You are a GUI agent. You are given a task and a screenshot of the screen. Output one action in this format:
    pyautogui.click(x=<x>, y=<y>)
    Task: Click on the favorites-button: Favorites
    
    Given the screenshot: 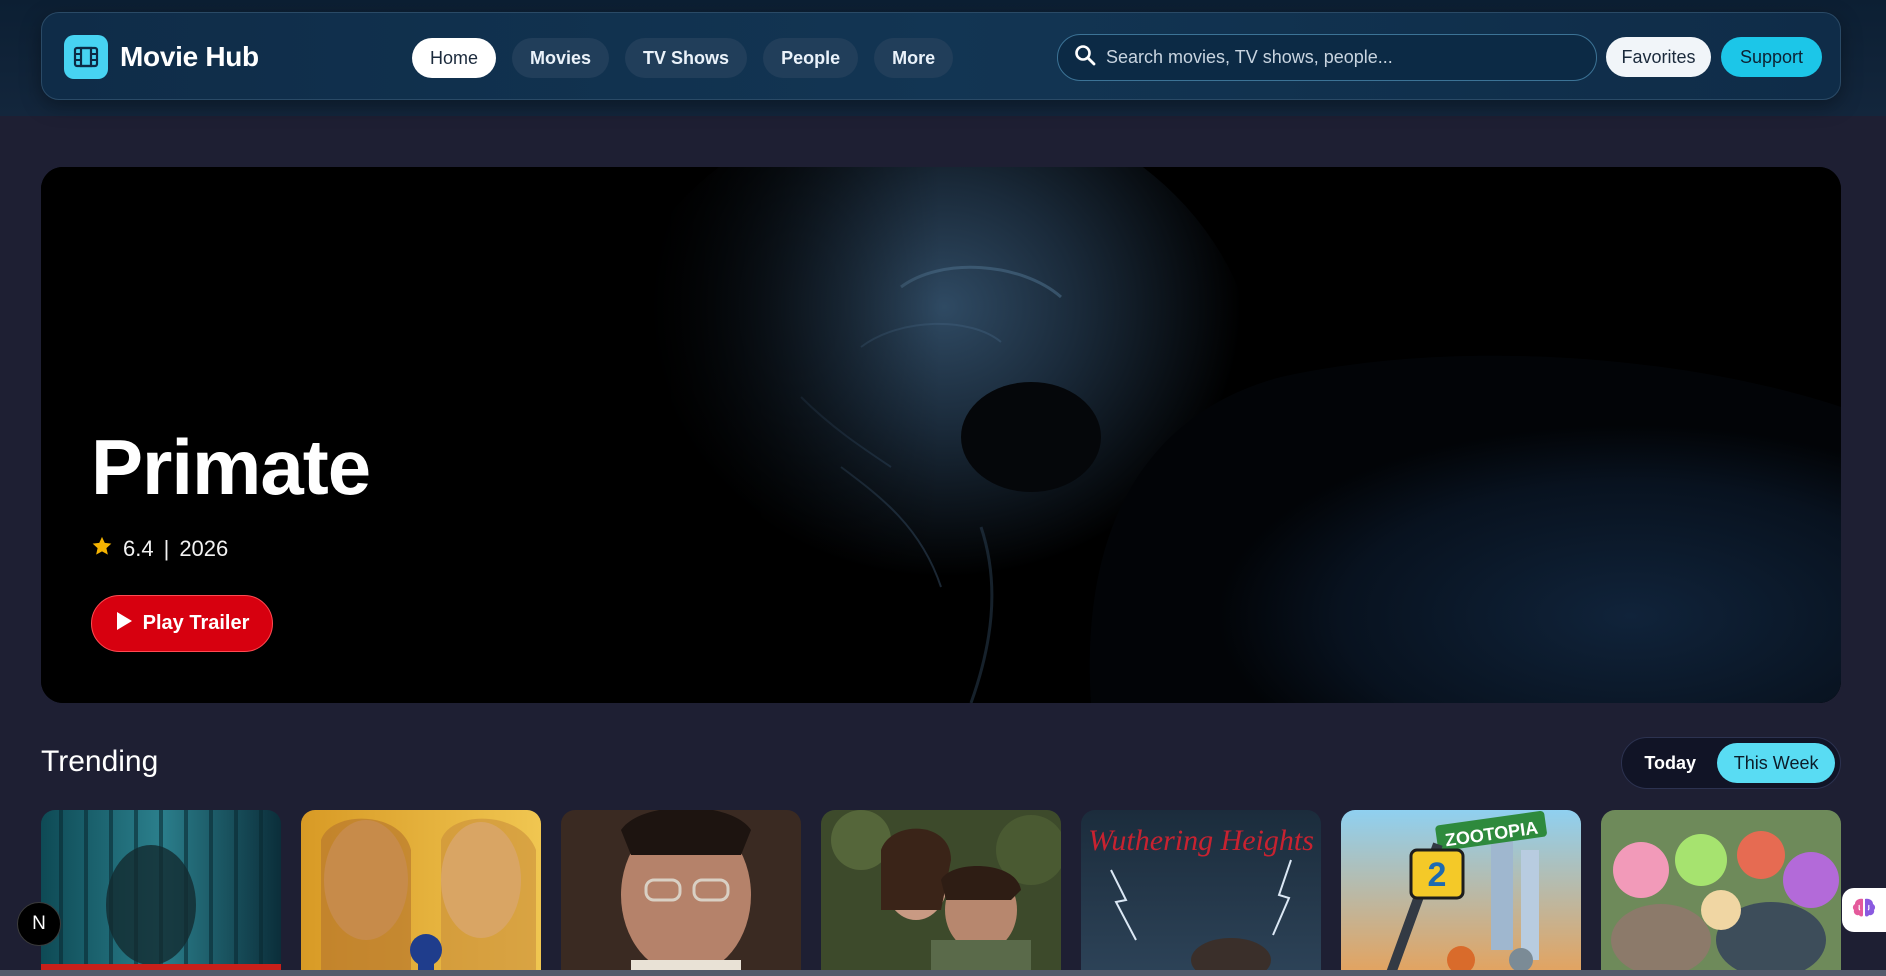 What is the action you would take?
    pyautogui.click(x=1658, y=57)
    